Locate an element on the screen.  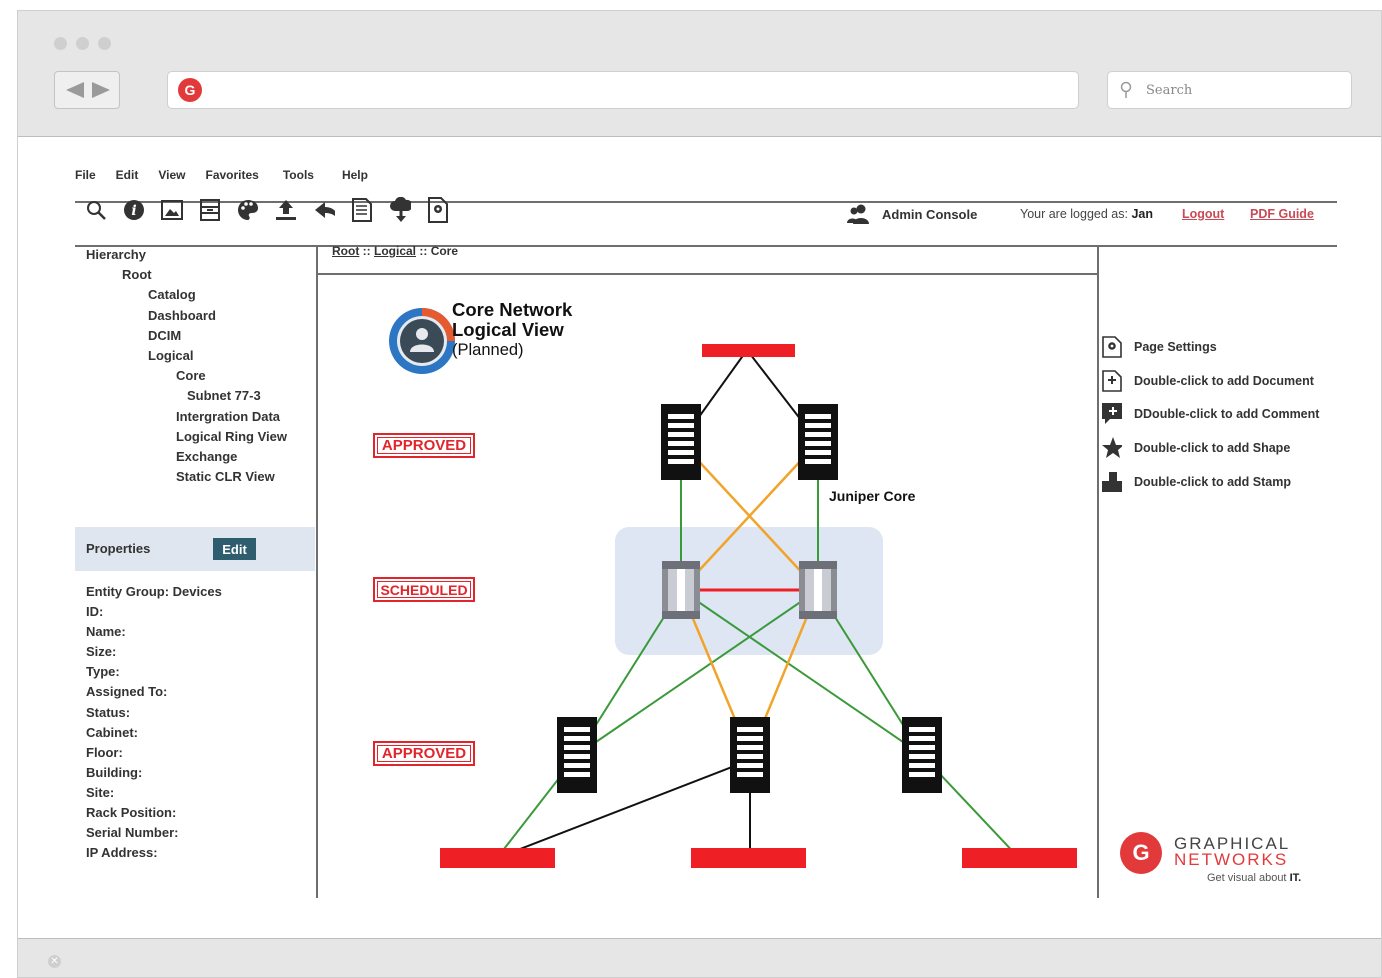
brand-tagline: Get visual about IT. is located at coordinates (1254, 878).